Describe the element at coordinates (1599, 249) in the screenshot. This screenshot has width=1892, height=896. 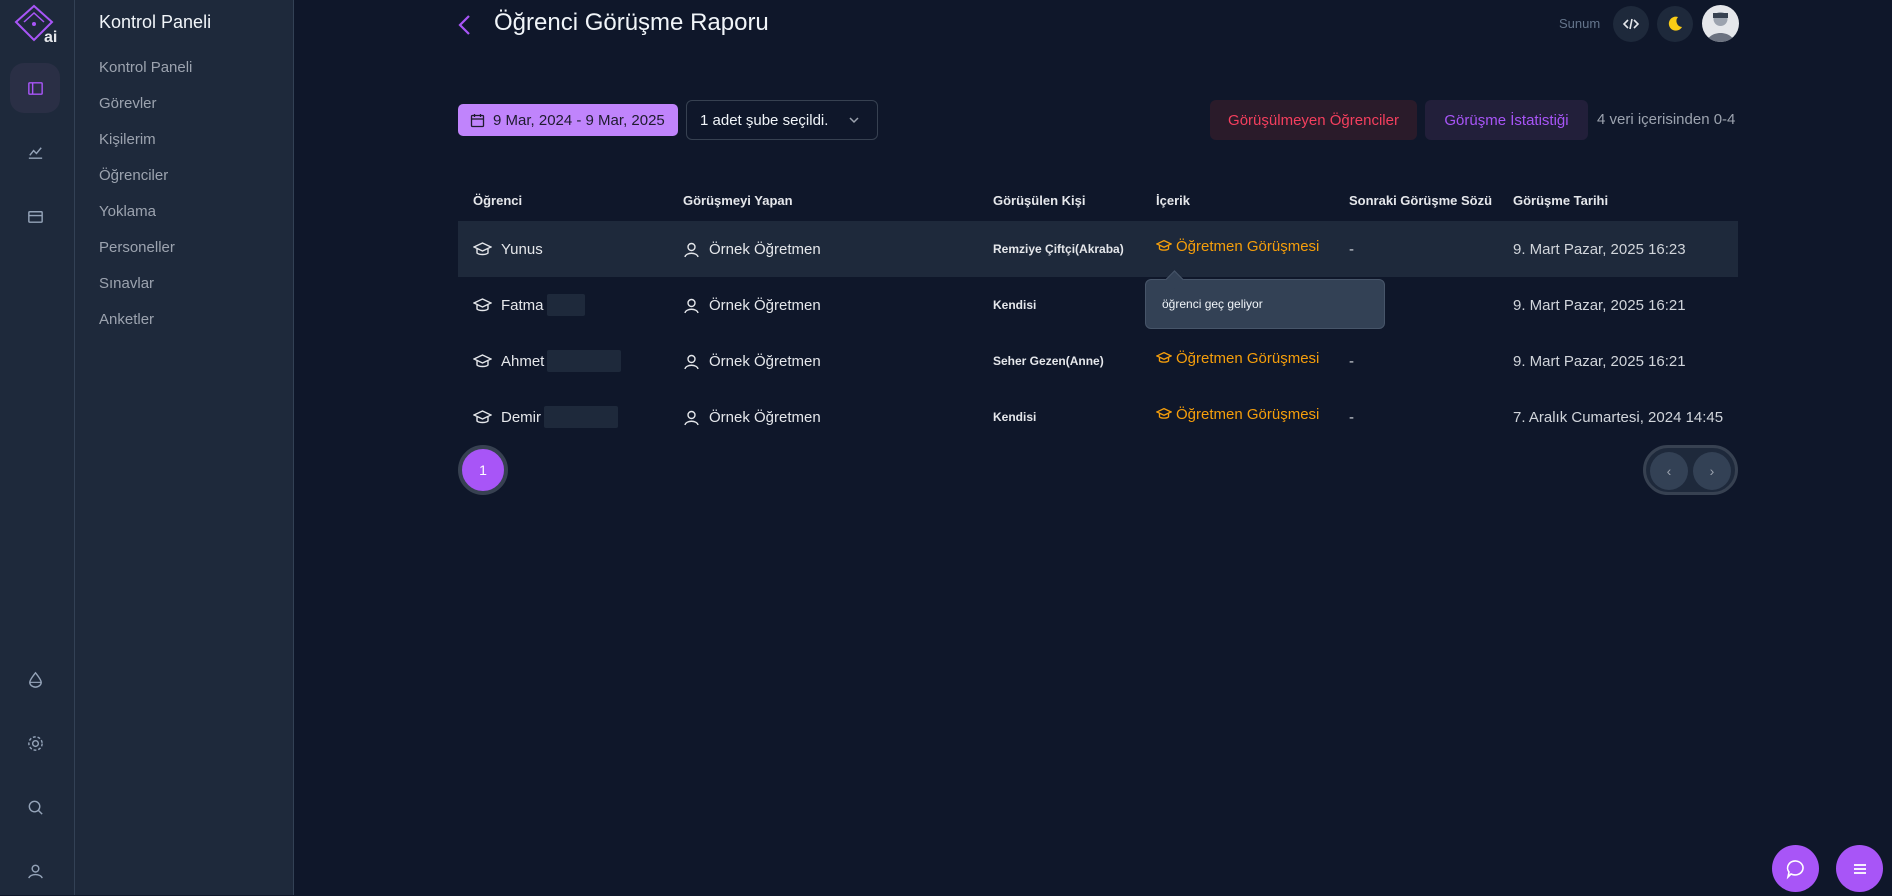
I see `date-cell: 9. Mart Pazar, 2025 16:23` at that location.